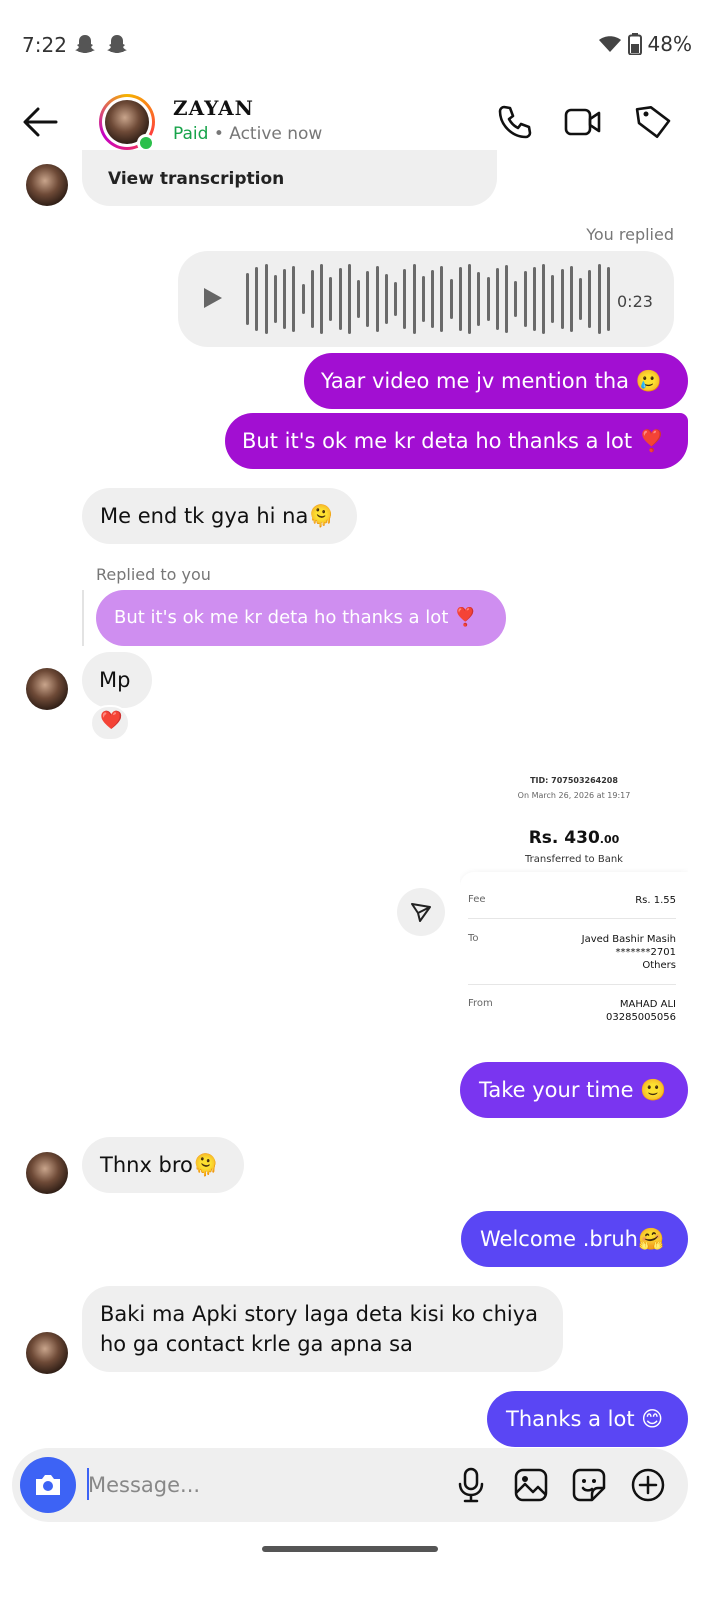  I want to click on reply-quote-bar, so click(83, 618).